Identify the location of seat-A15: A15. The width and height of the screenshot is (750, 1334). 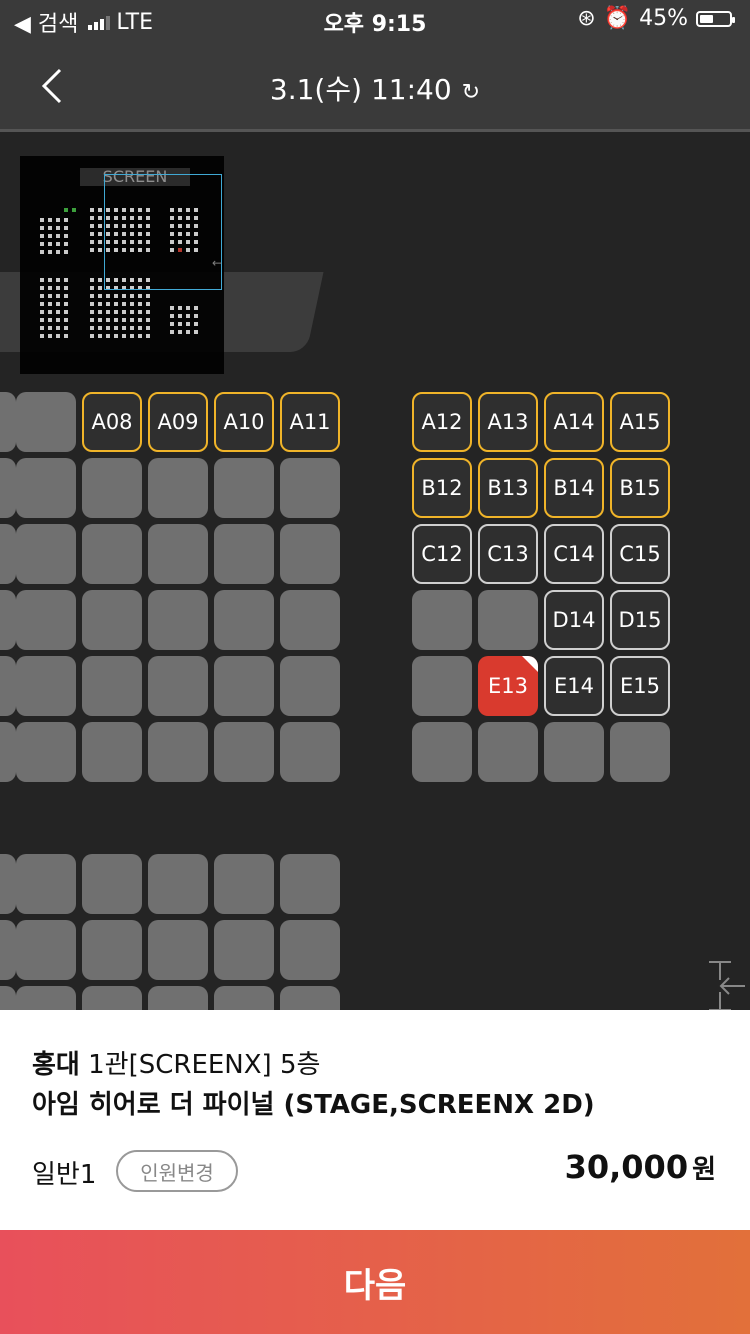
(640, 422).